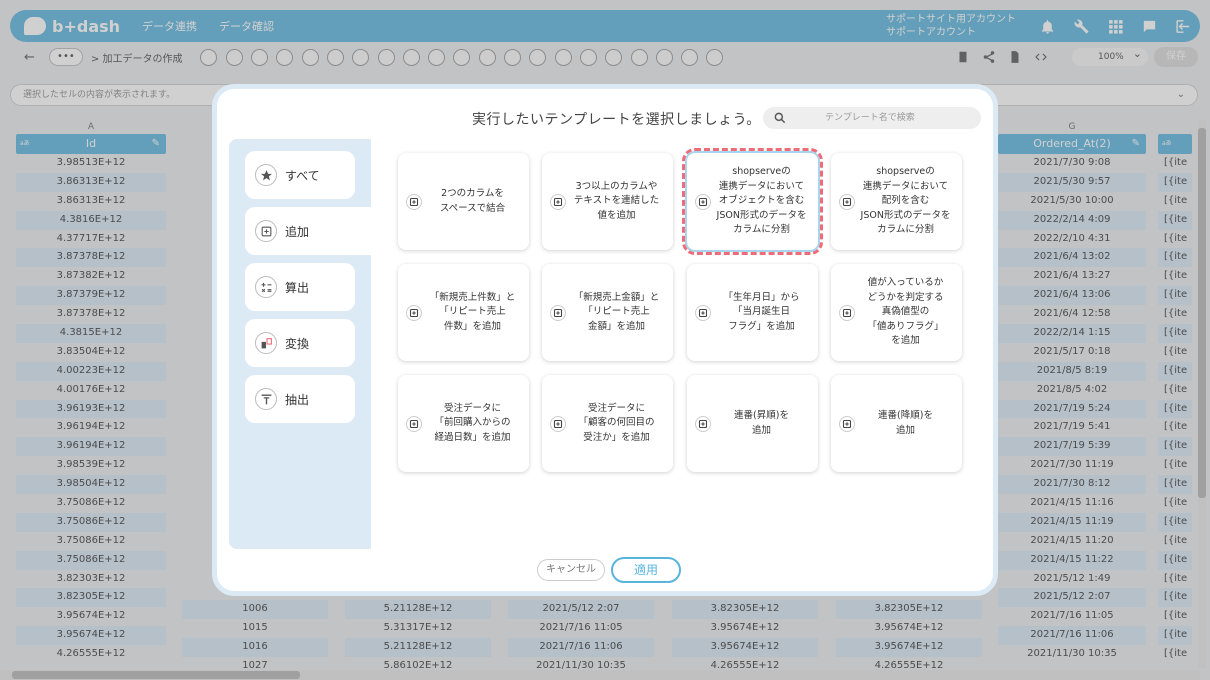 This screenshot has height=680, width=1210. I want to click on template-card: 受注データに 「前回購入からの 経過日数」を追加, so click(463, 423).